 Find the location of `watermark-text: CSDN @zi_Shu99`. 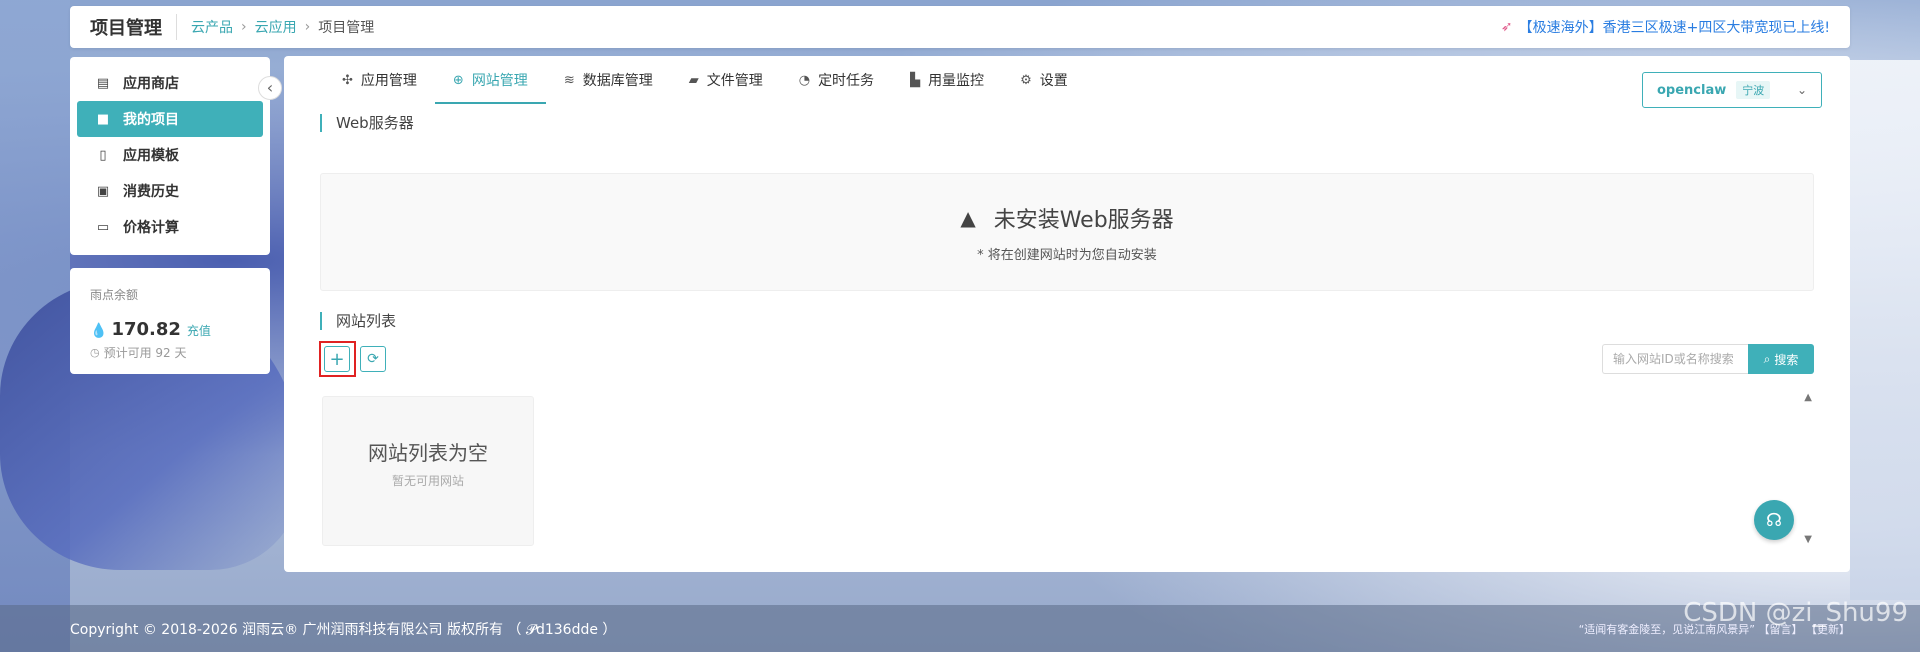

watermark-text: CSDN @zi_Shu99 is located at coordinates (1795, 613).